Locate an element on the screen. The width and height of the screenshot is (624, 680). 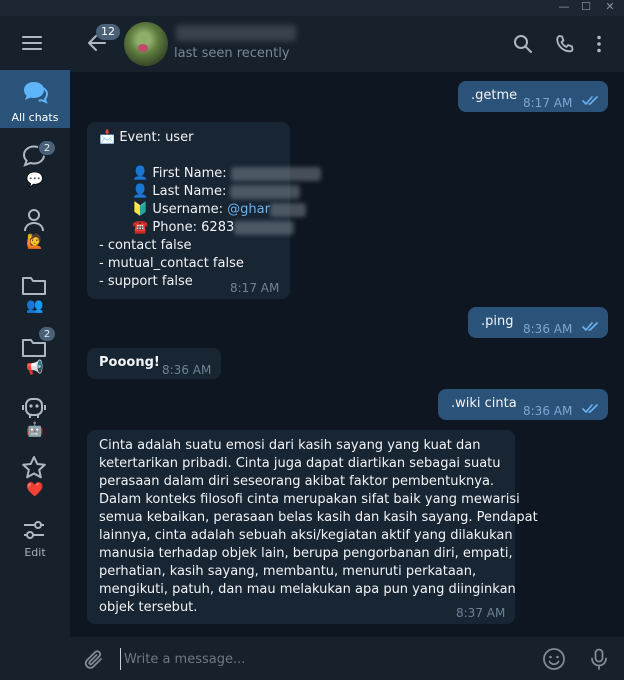
message-outgoing: .getme 8:17 AM is located at coordinates (533, 96).